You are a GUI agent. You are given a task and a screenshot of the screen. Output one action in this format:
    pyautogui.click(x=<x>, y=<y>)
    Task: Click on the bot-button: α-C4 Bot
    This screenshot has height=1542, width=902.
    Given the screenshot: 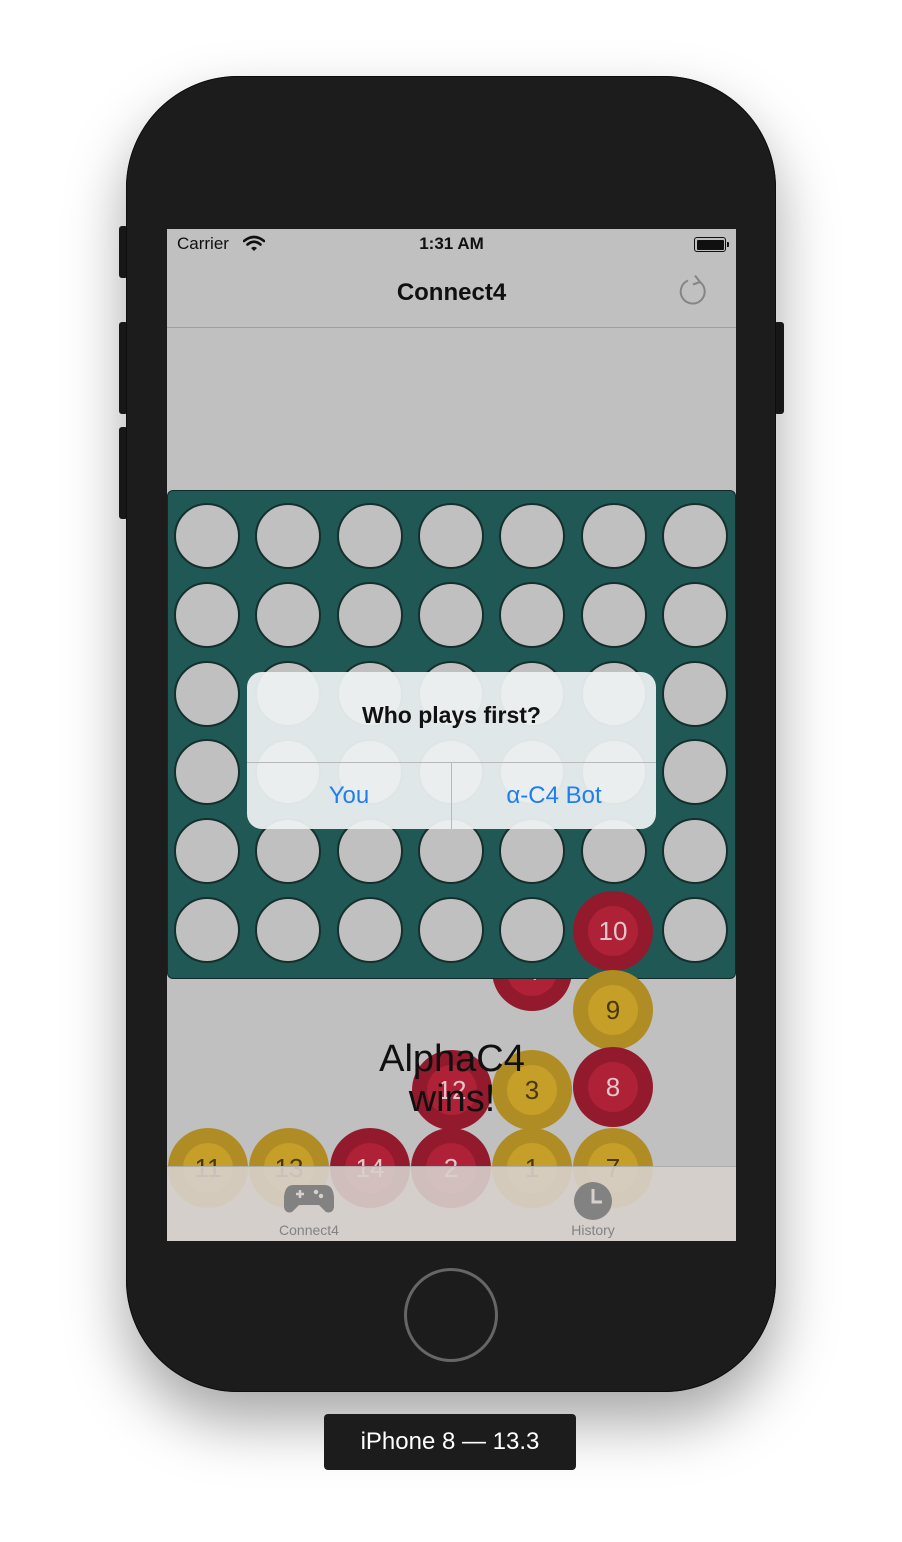 What is the action you would take?
    pyautogui.click(x=554, y=796)
    